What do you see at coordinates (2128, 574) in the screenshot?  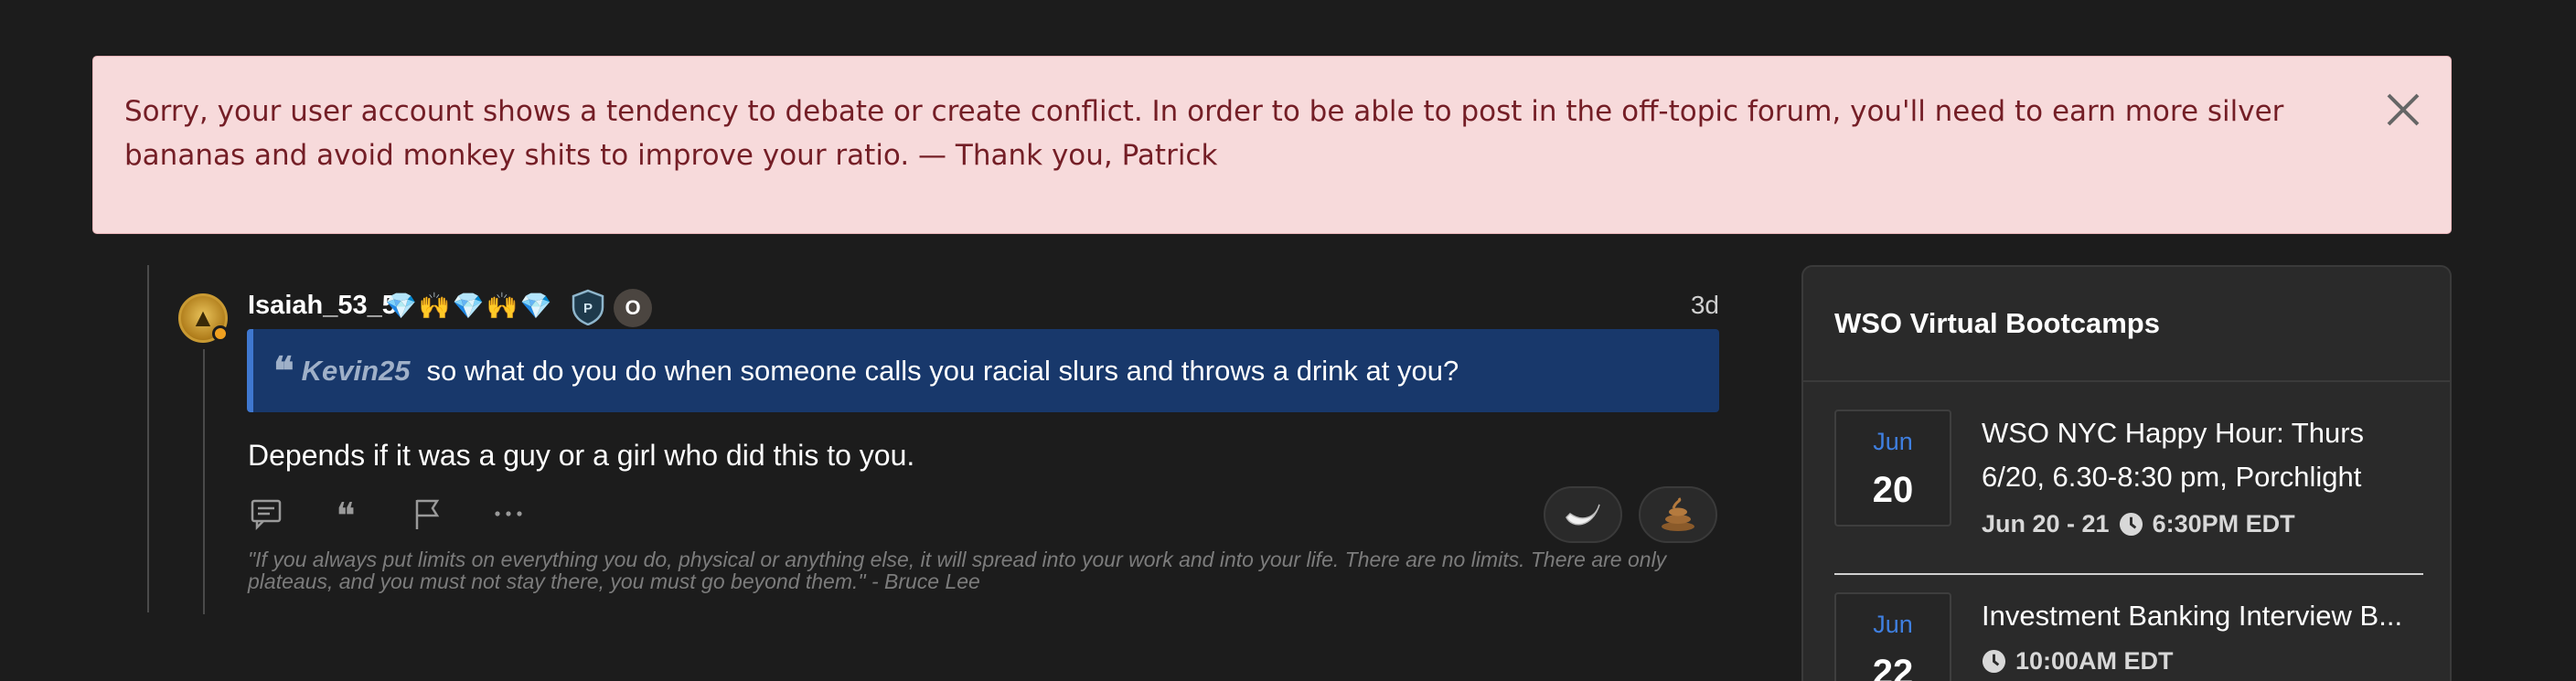 I see `event-divider` at bounding box center [2128, 574].